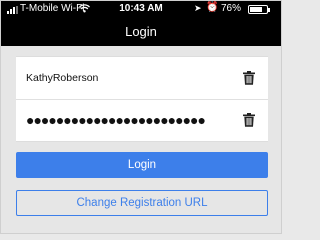  I want to click on clear-password-trash-icon, so click(249, 120).